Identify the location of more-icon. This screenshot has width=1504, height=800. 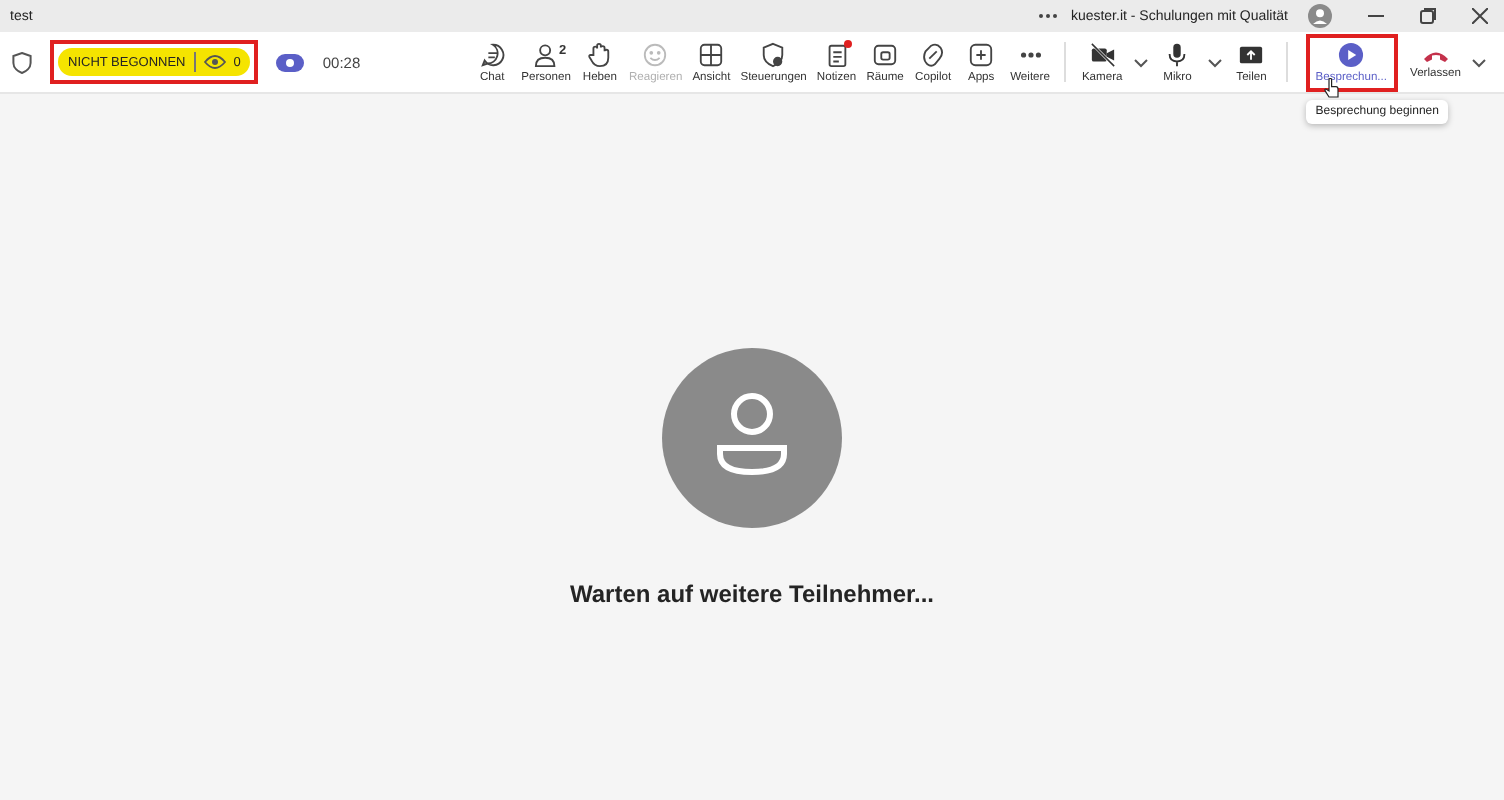
(1048, 16).